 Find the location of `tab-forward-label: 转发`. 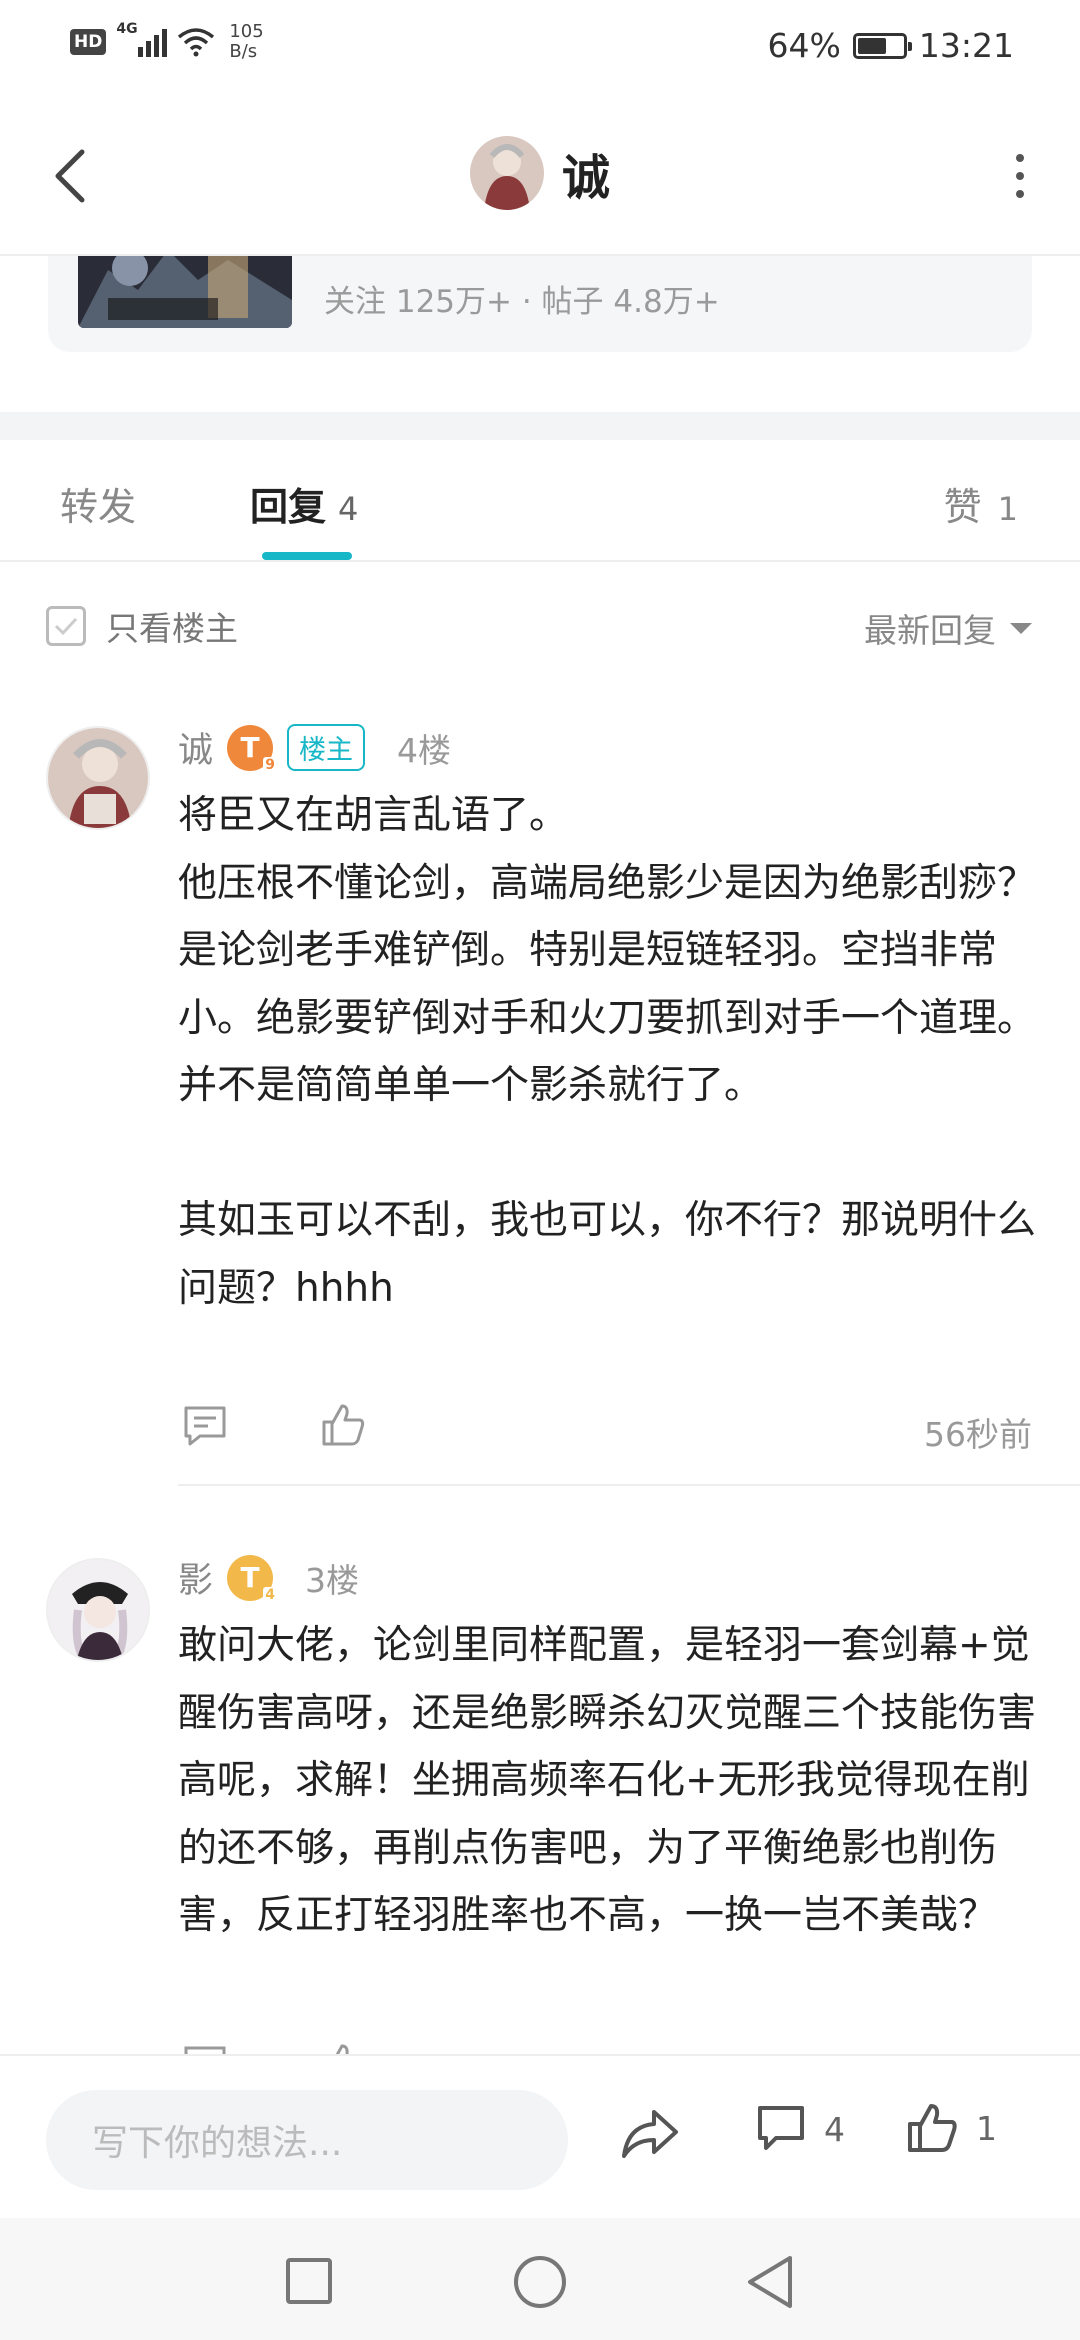

tab-forward-label: 转发 is located at coordinates (98, 507).